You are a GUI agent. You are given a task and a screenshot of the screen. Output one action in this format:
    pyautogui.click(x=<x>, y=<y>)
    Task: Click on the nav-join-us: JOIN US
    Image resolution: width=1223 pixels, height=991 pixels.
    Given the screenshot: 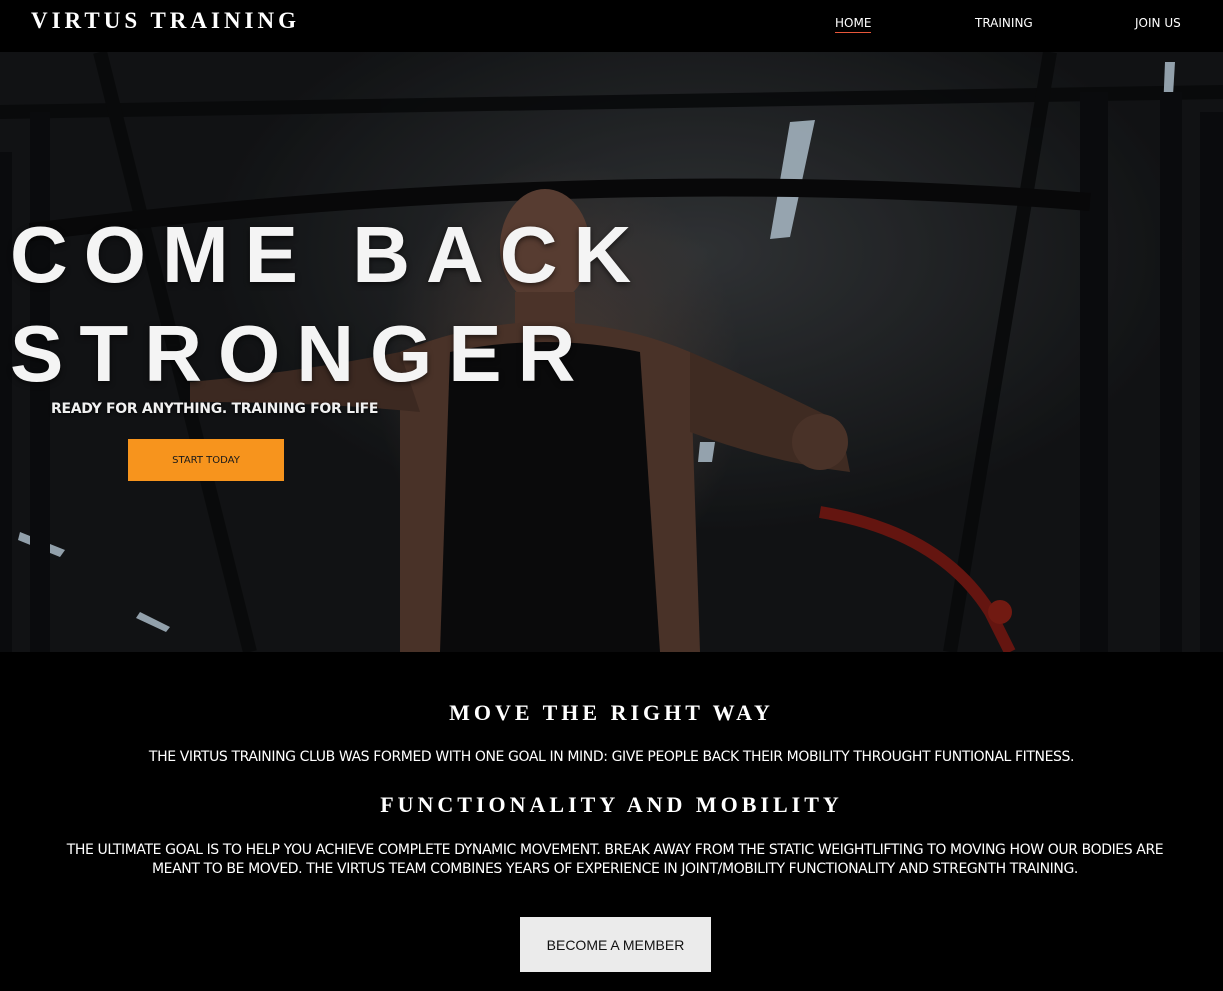 What is the action you would take?
    pyautogui.click(x=1158, y=23)
    